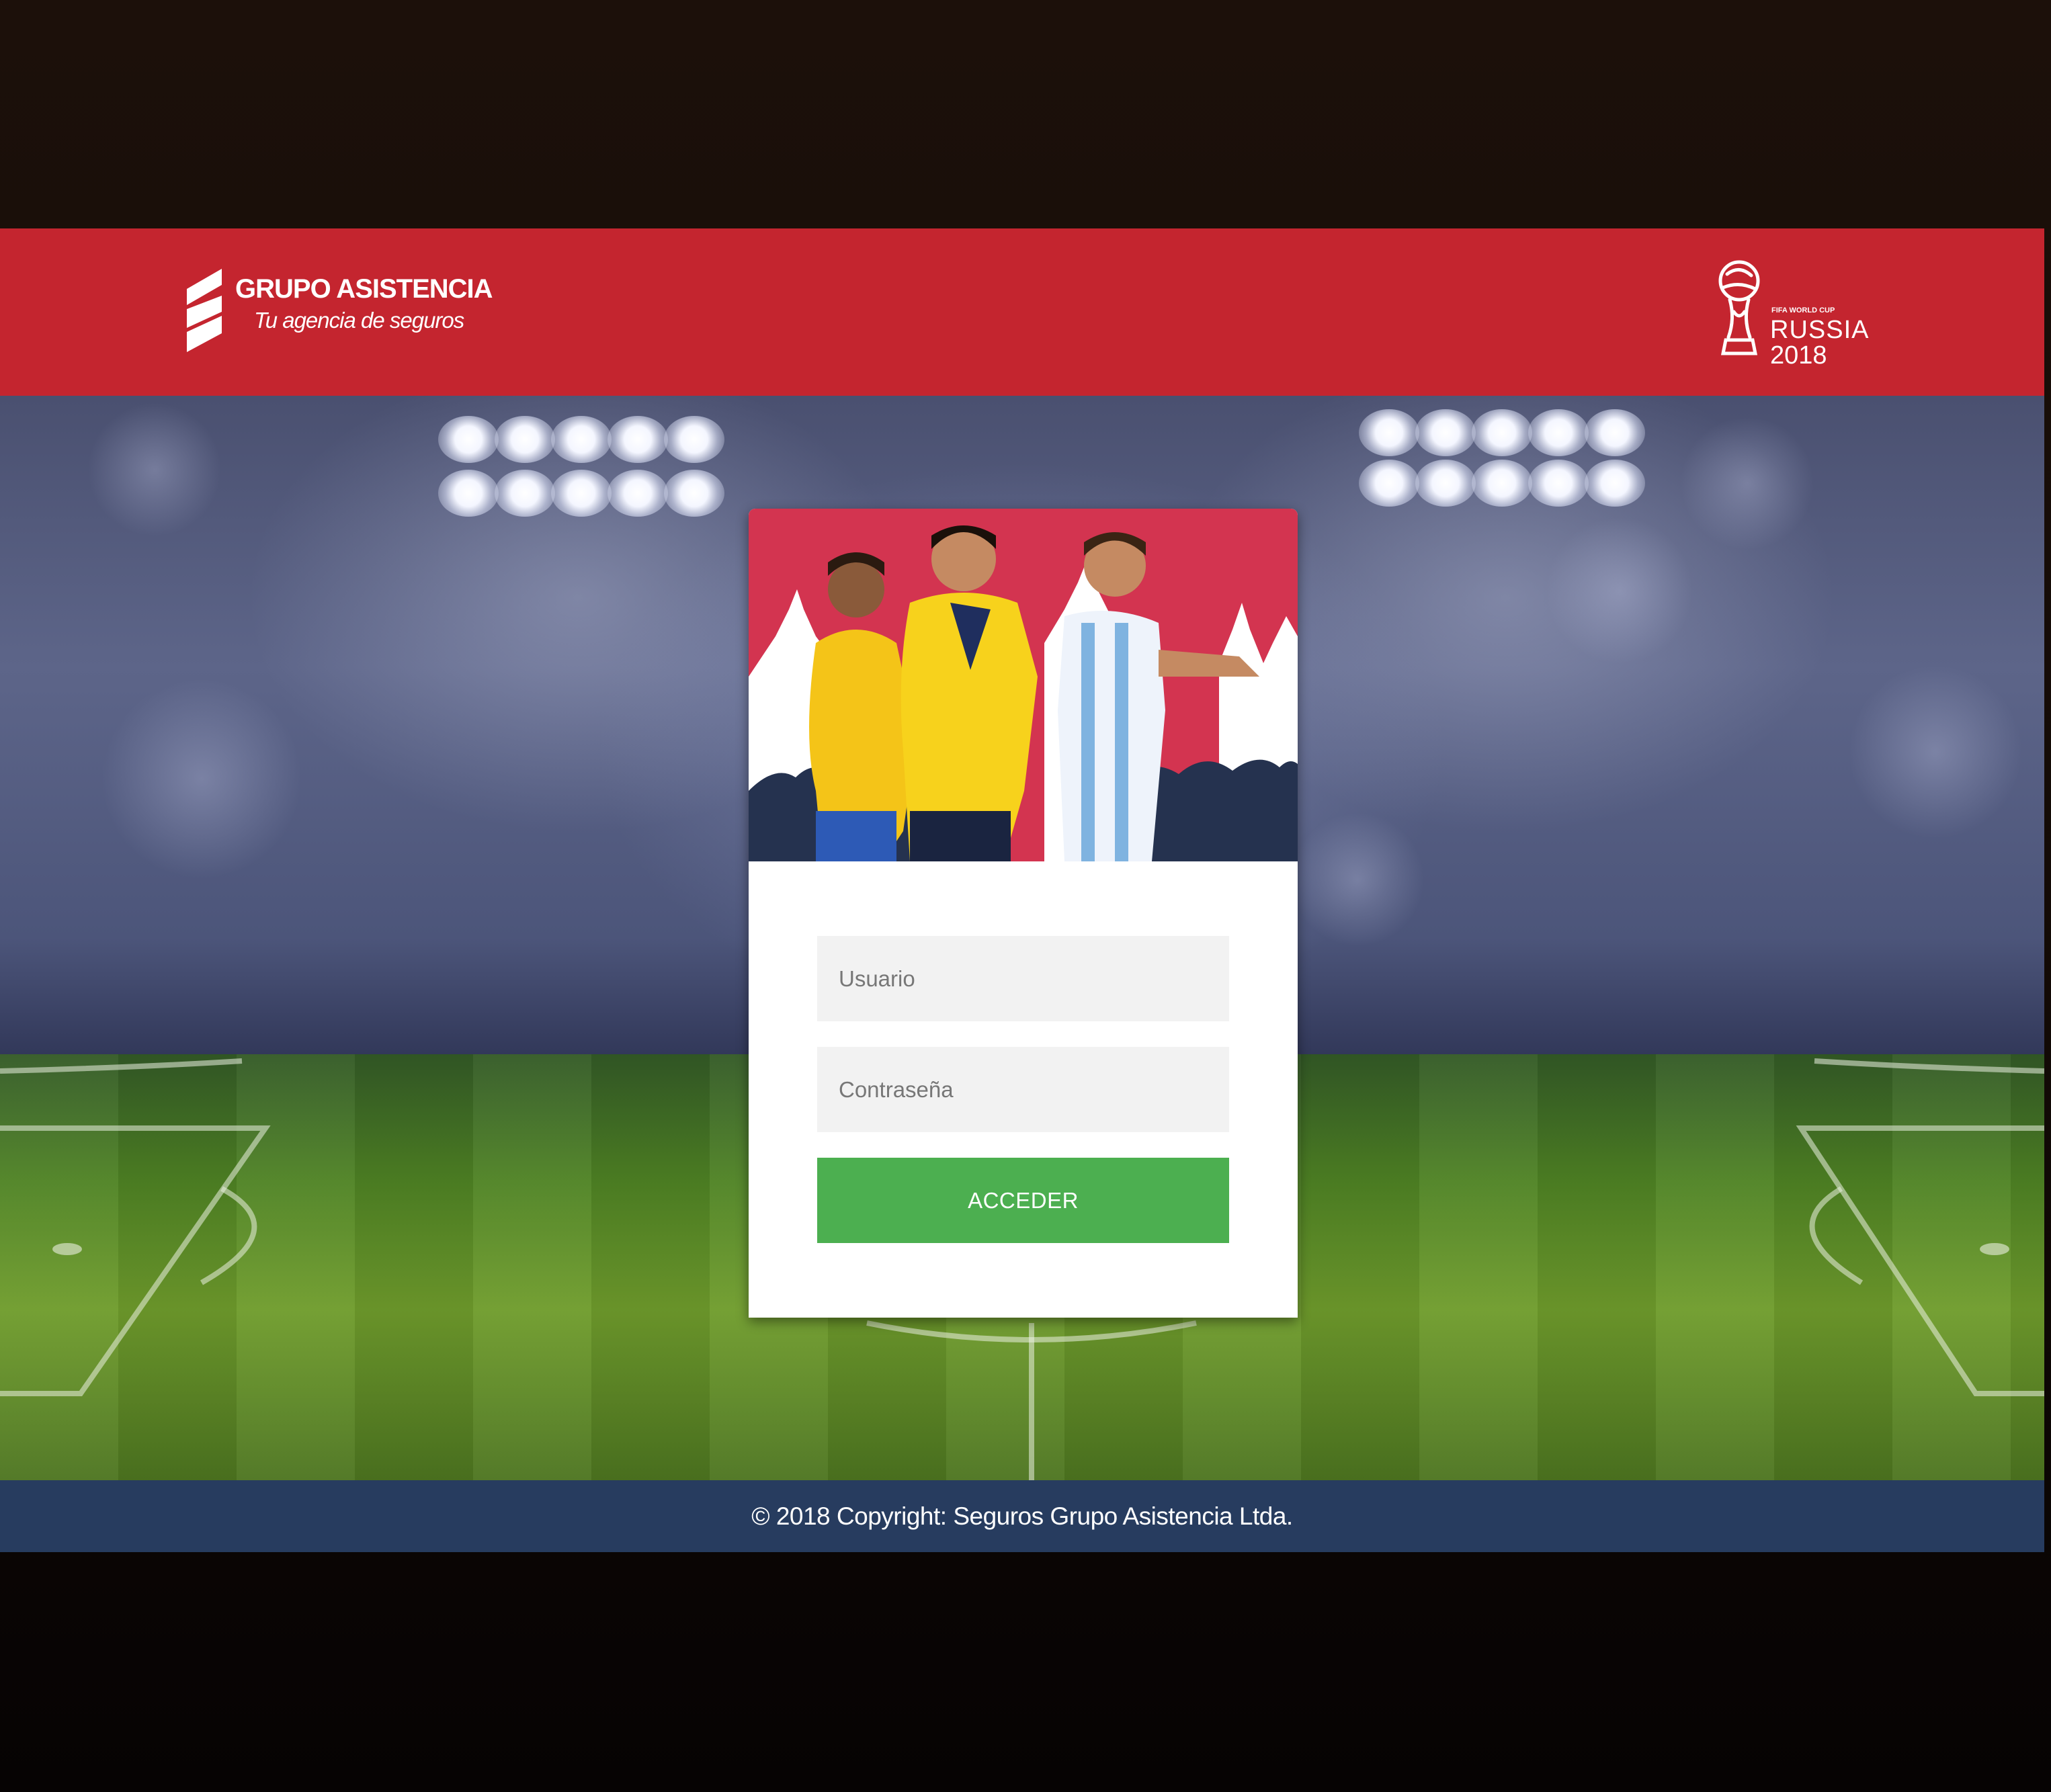  I want to click on brand-name: GRUPO ASISTENCIA, so click(364, 289).